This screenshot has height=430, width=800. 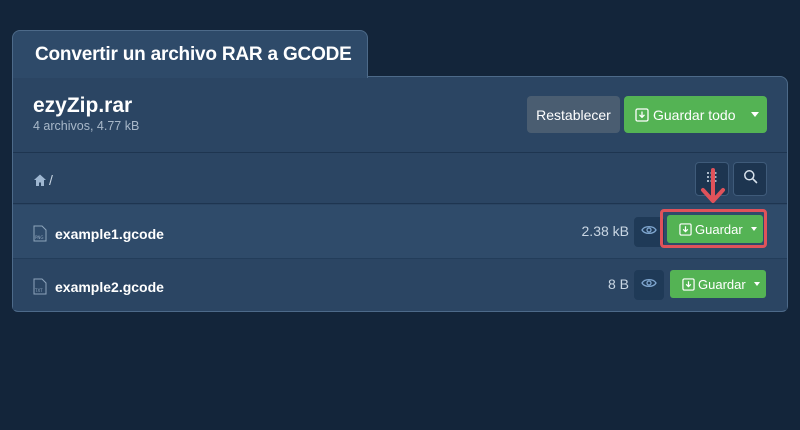 What do you see at coordinates (86, 126) in the screenshot?
I see `archive-meta: 4 archivos, 4.77 kB` at bounding box center [86, 126].